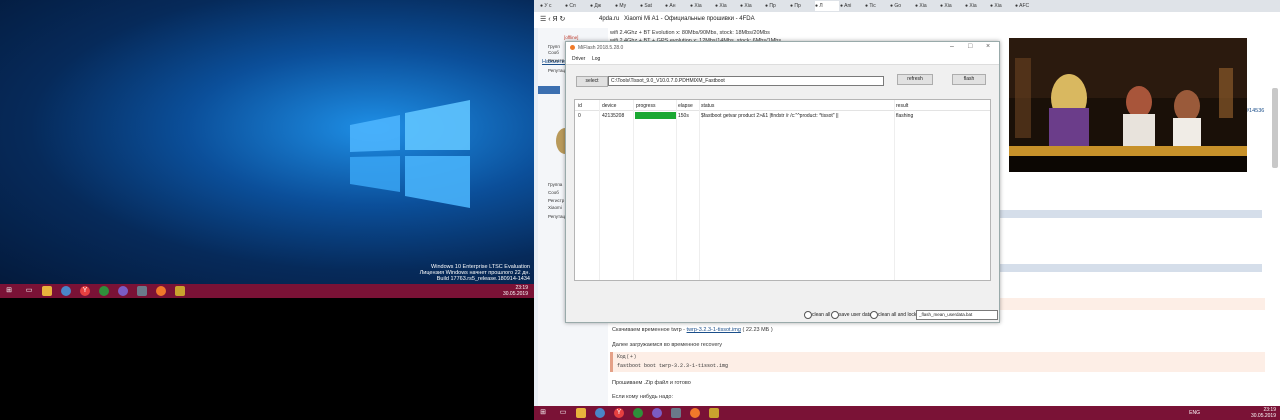 The height and width of the screenshot is (420, 1280). I want to click on sidebar-label: Репутац, so click(557, 216).